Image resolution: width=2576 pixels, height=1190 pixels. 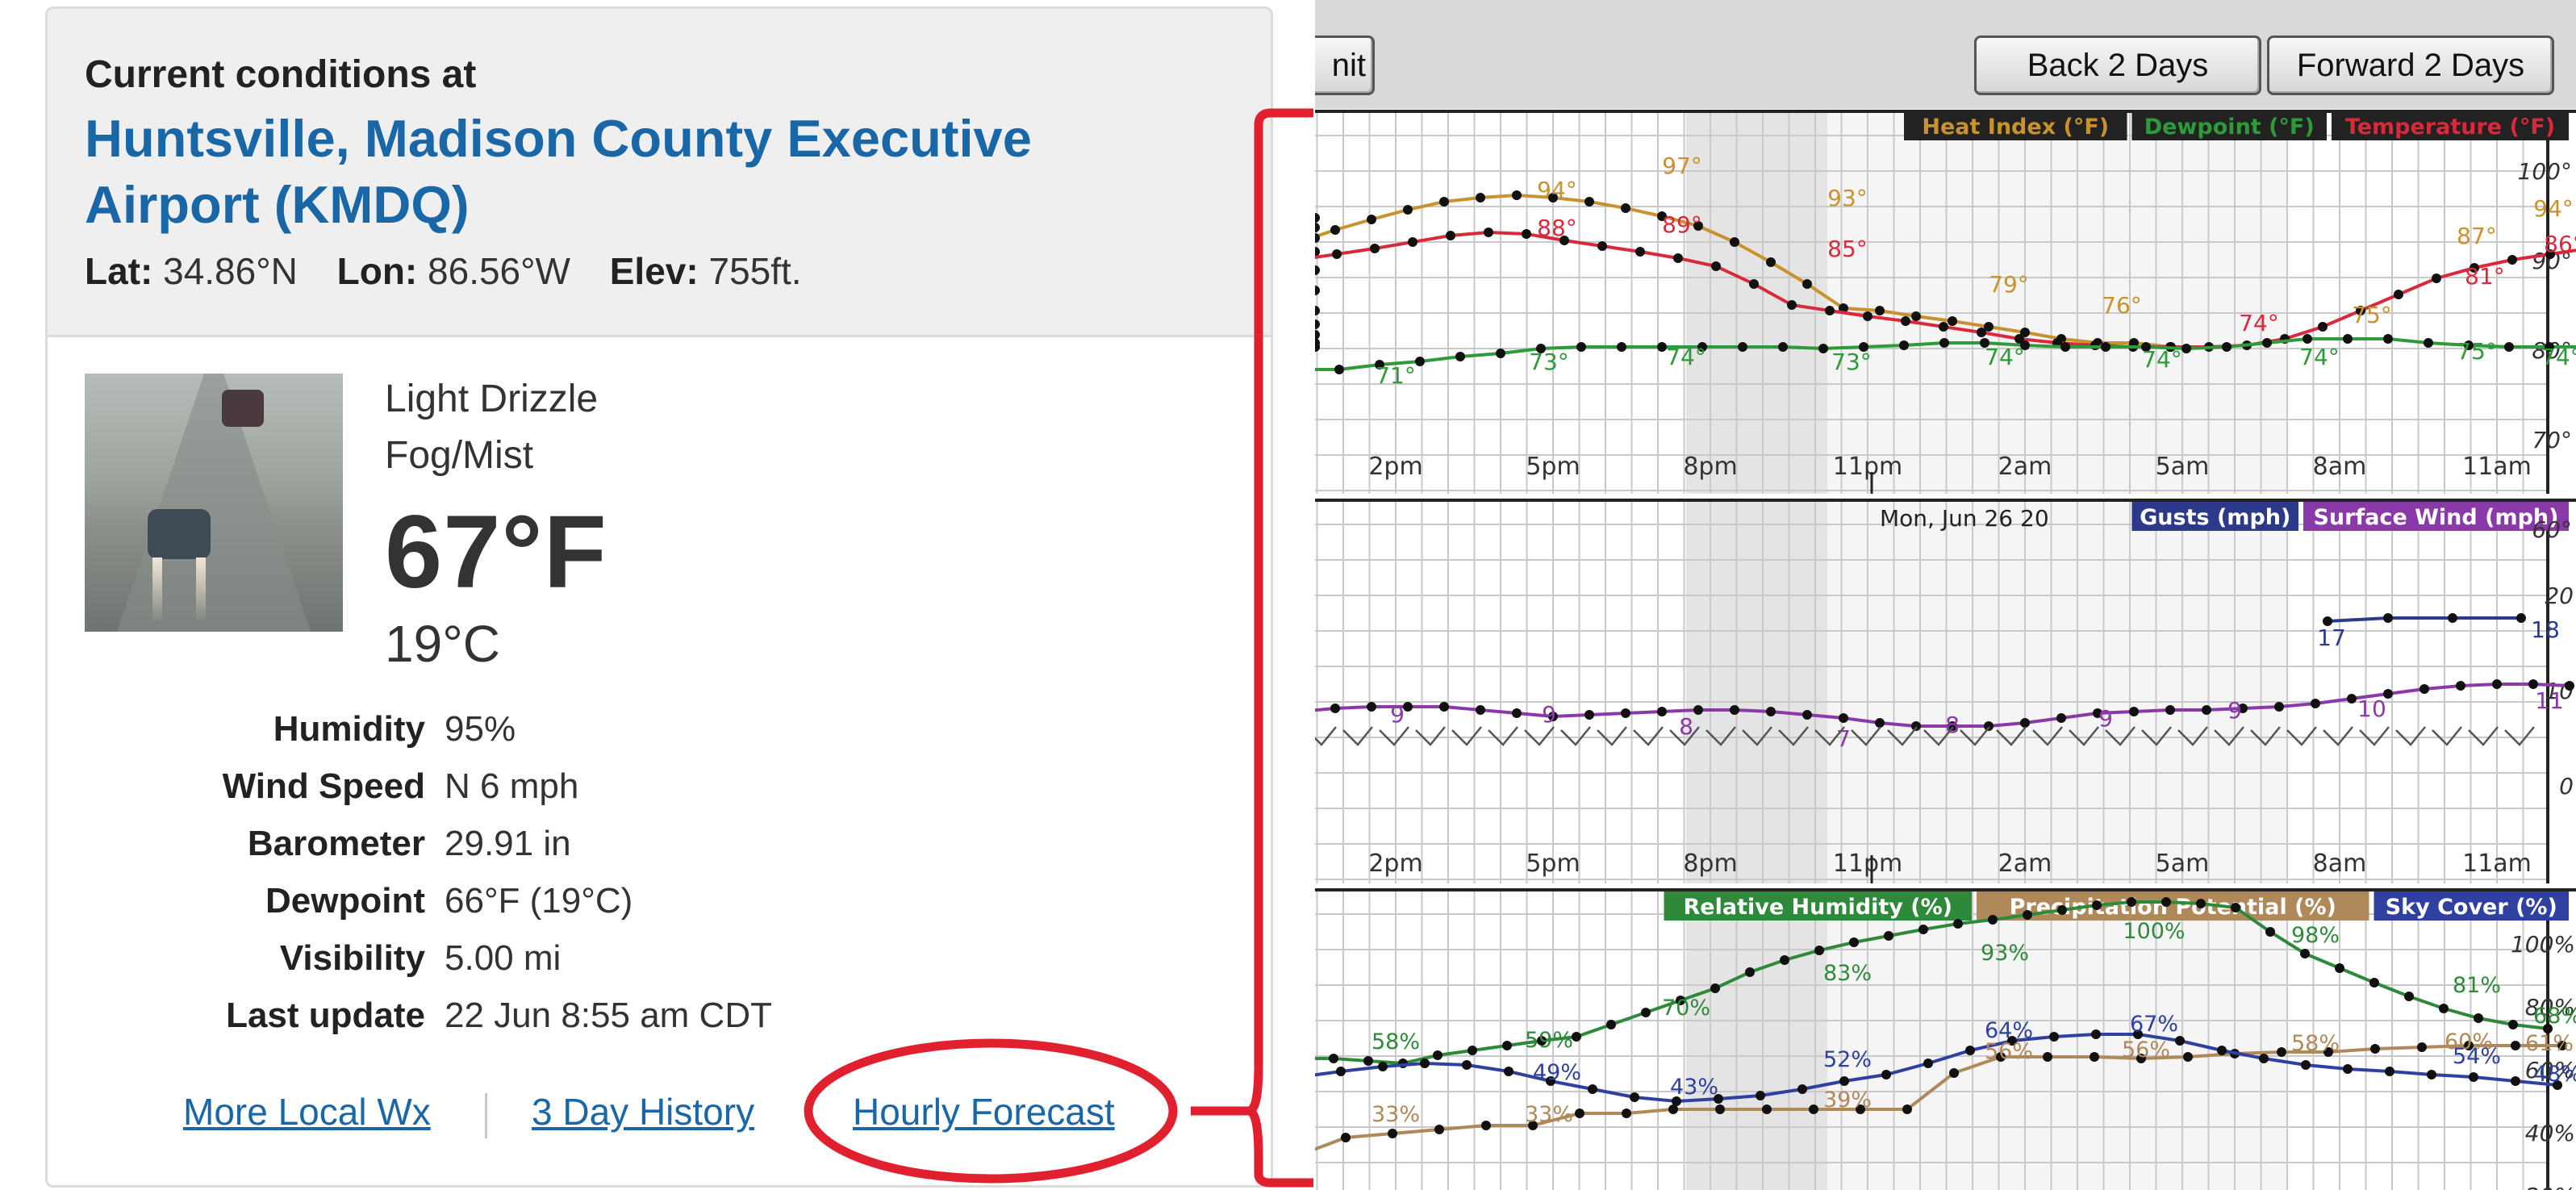 What do you see at coordinates (2543, 944) in the screenshot?
I see `pct-axis-label: 100%` at bounding box center [2543, 944].